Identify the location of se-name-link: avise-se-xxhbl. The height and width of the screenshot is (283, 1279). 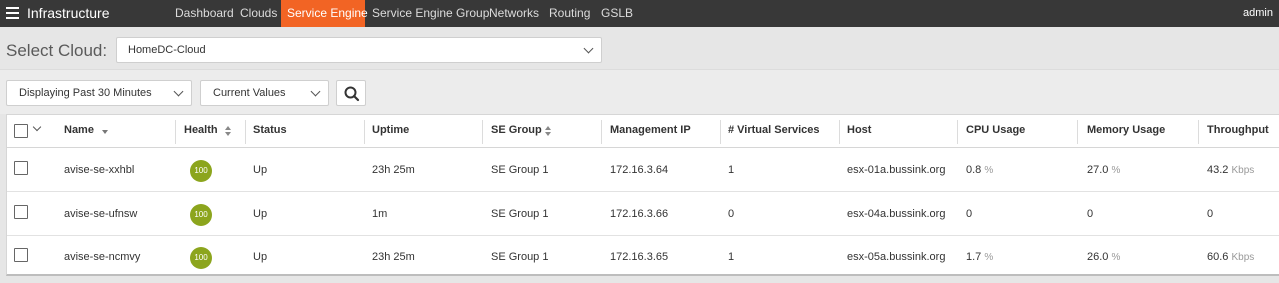
(99, 170).